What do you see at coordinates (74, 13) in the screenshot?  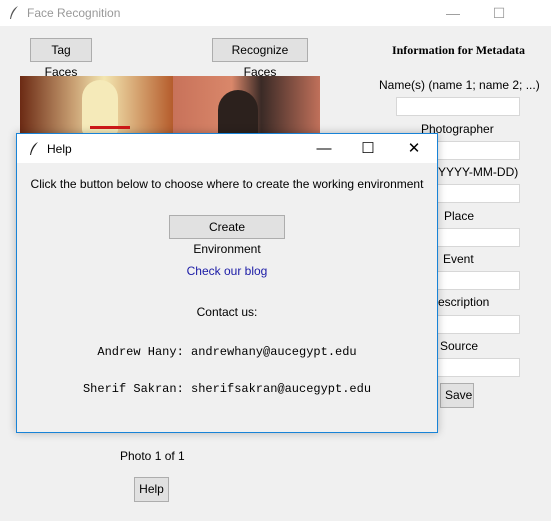 I see `window-title: Face Recognition` at bounding box center [74, 13].